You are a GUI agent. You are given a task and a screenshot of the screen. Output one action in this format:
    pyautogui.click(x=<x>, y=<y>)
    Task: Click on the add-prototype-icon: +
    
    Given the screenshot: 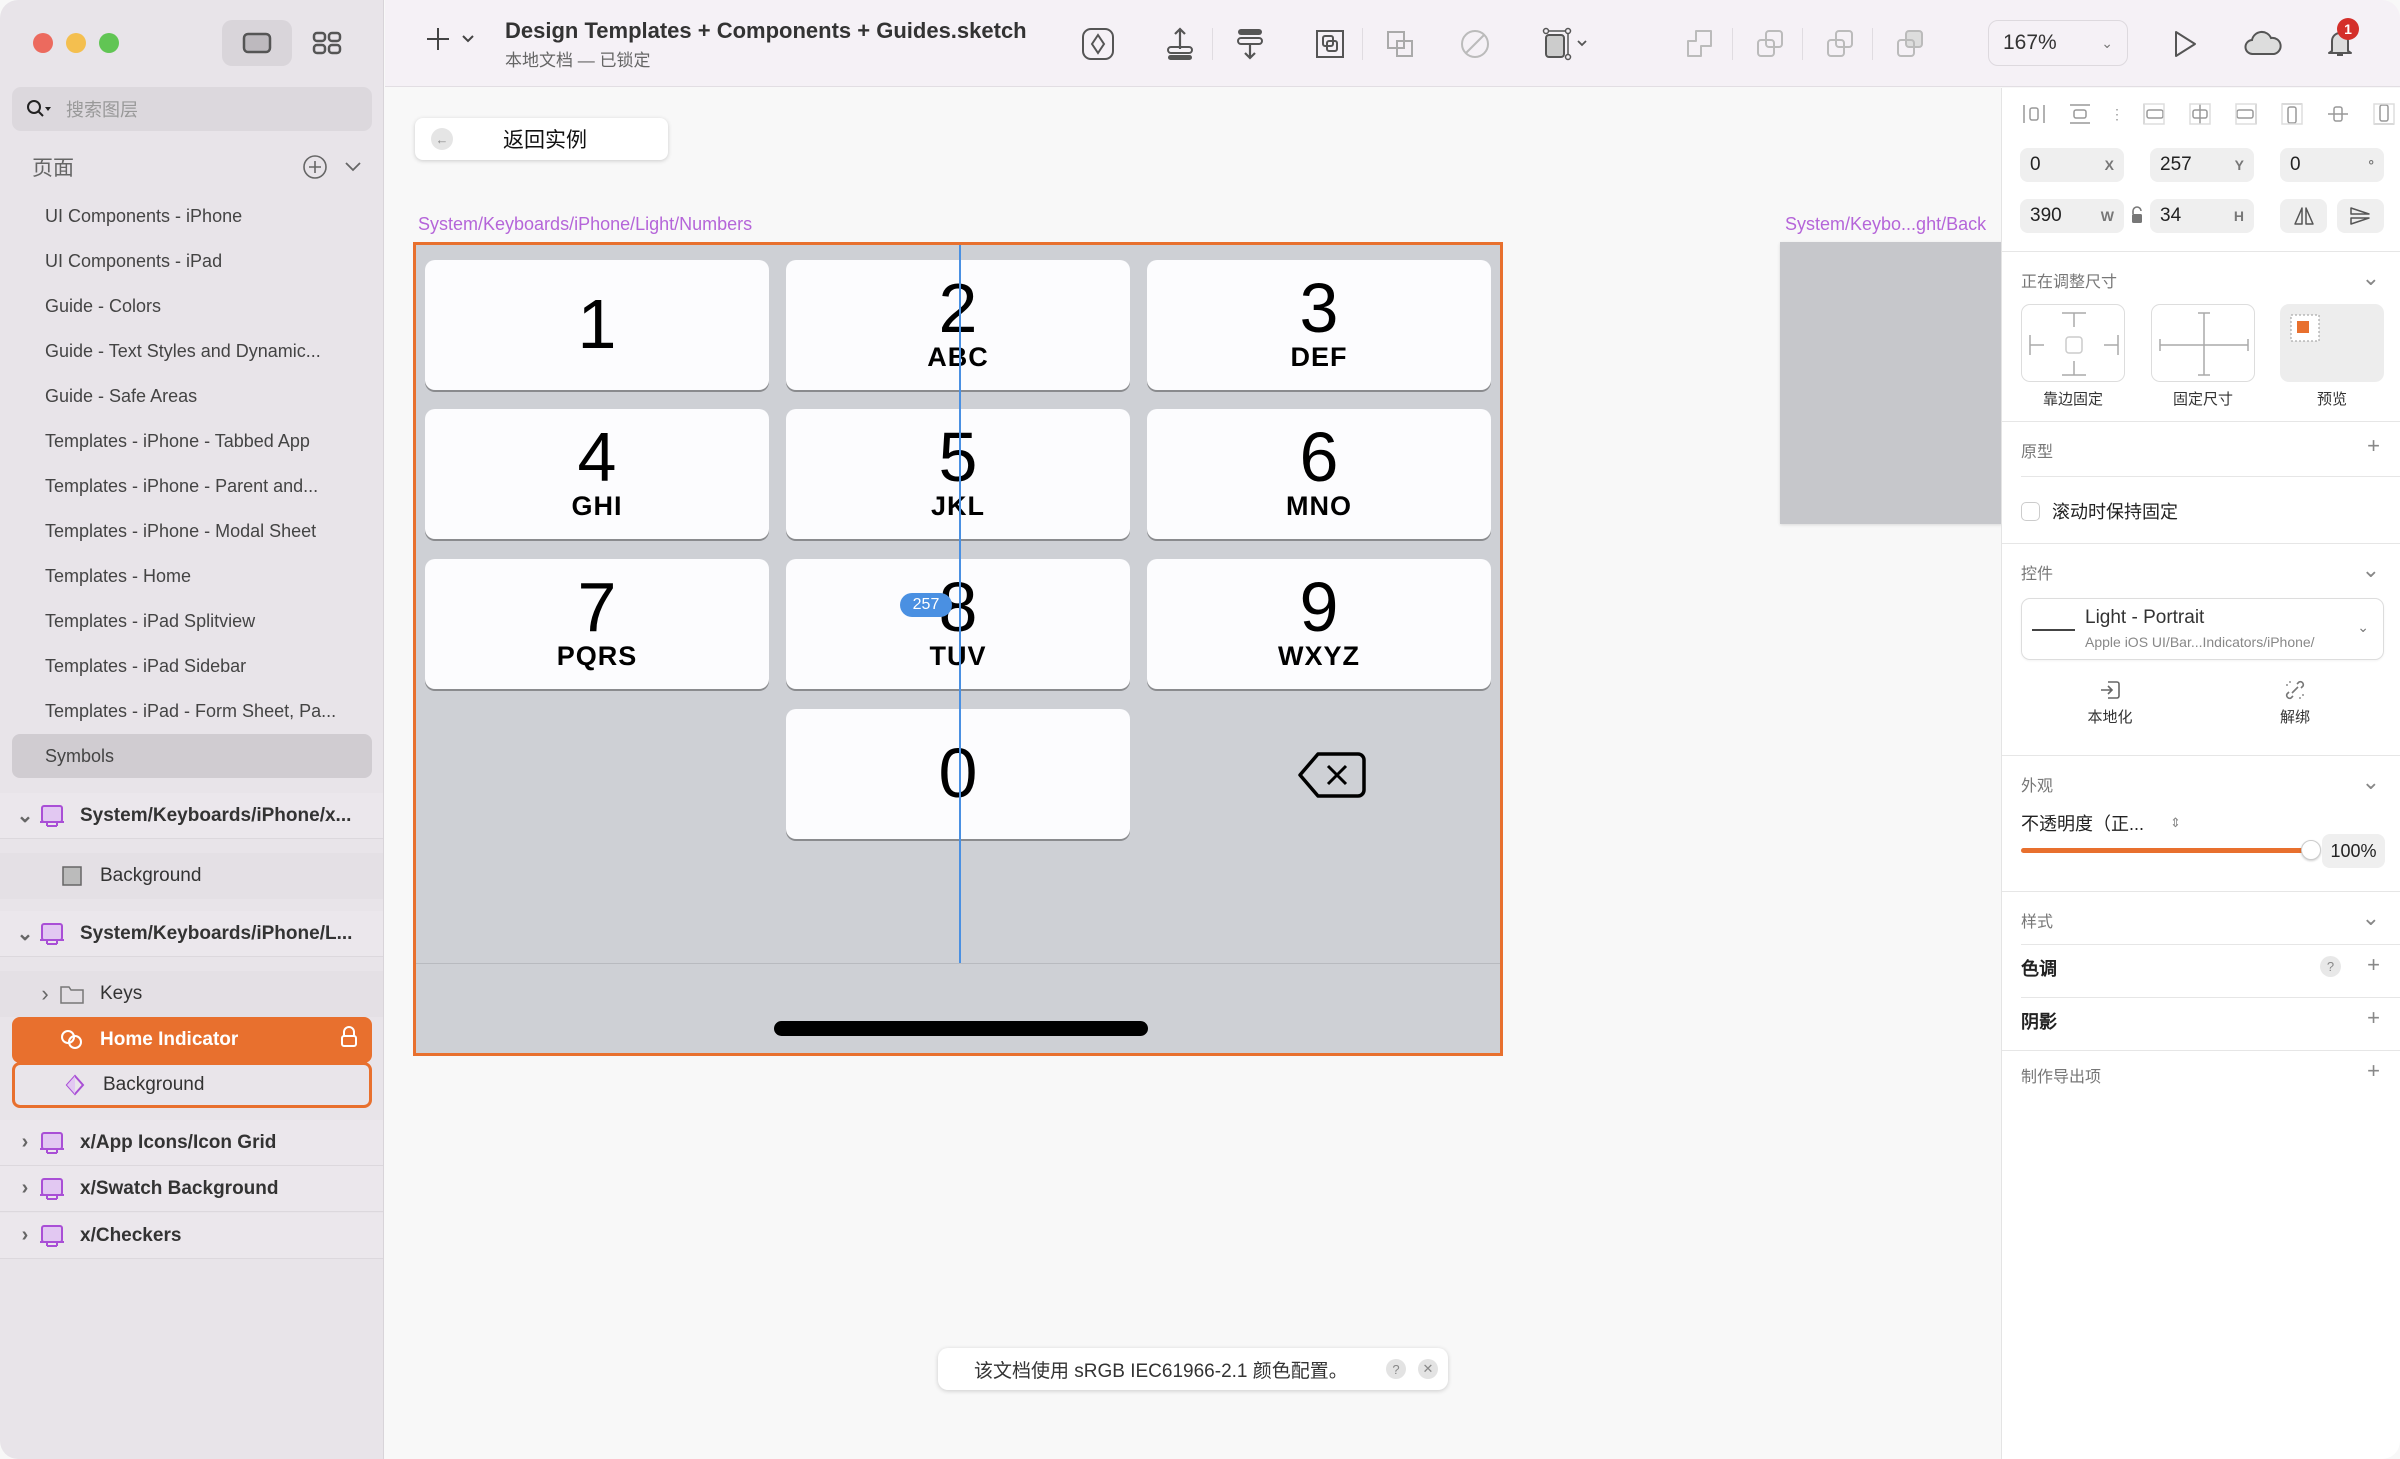 What is the action you would take?
    pyautogui.click(x=2373, y=446)
    